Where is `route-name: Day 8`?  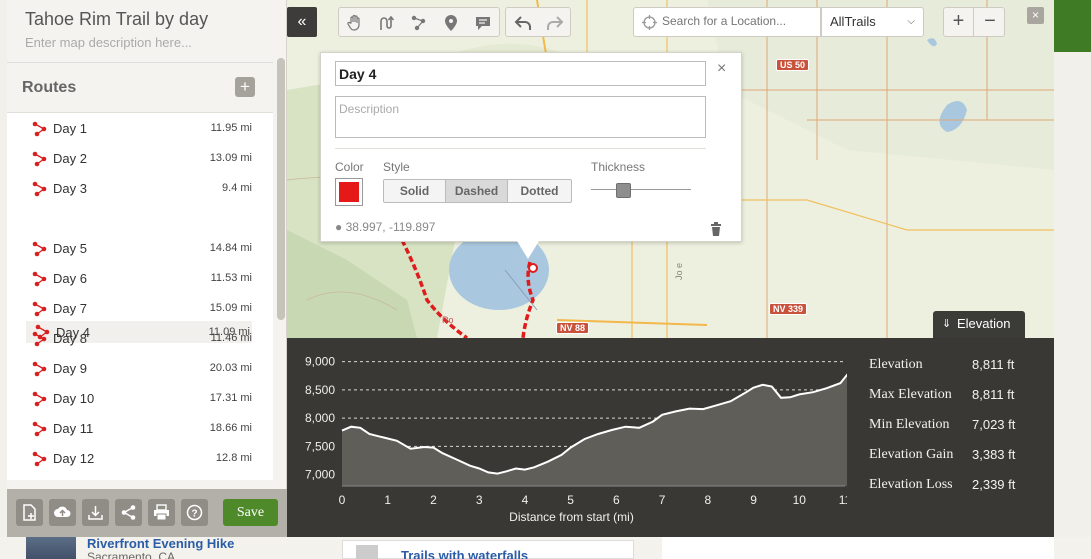 route-name: Day 8 is located at coordinates (70, 338).